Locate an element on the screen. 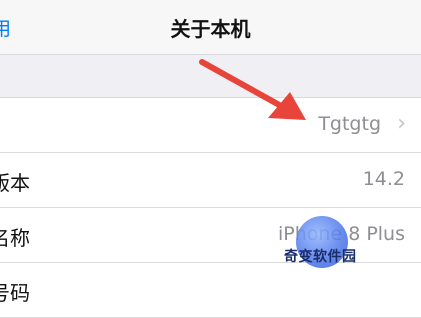 Image resolution: width=421 pixels, height=318 pixels. page-title: 关于本机 is located at coordinates (210, 29).